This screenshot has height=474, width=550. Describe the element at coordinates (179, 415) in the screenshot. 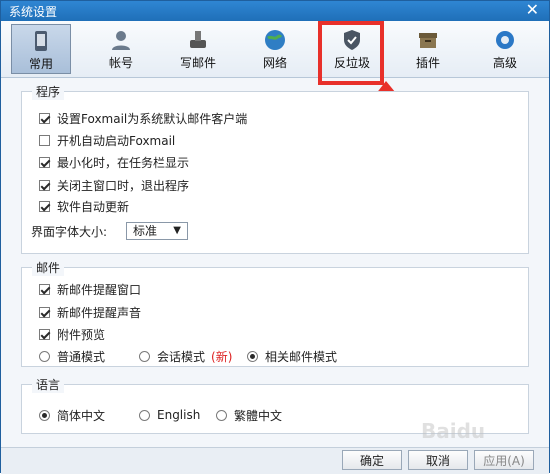

I see `lang-label: English` at that location.